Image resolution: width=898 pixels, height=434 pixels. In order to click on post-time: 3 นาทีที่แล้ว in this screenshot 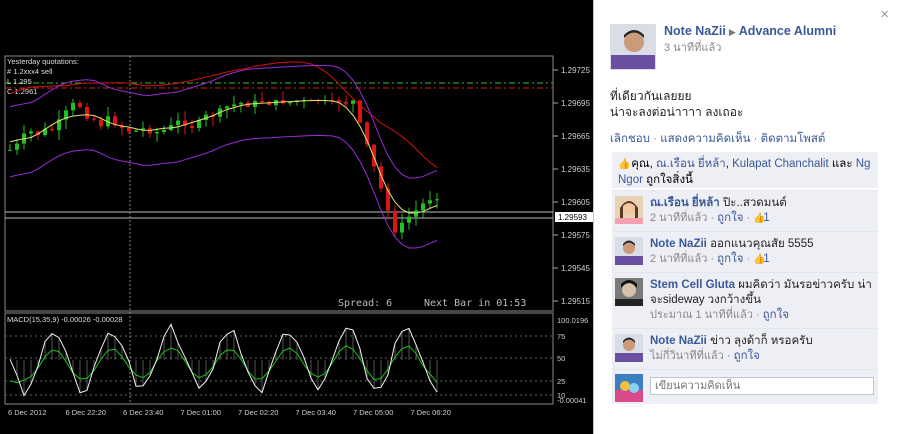, I will do `click(692, 48)`.